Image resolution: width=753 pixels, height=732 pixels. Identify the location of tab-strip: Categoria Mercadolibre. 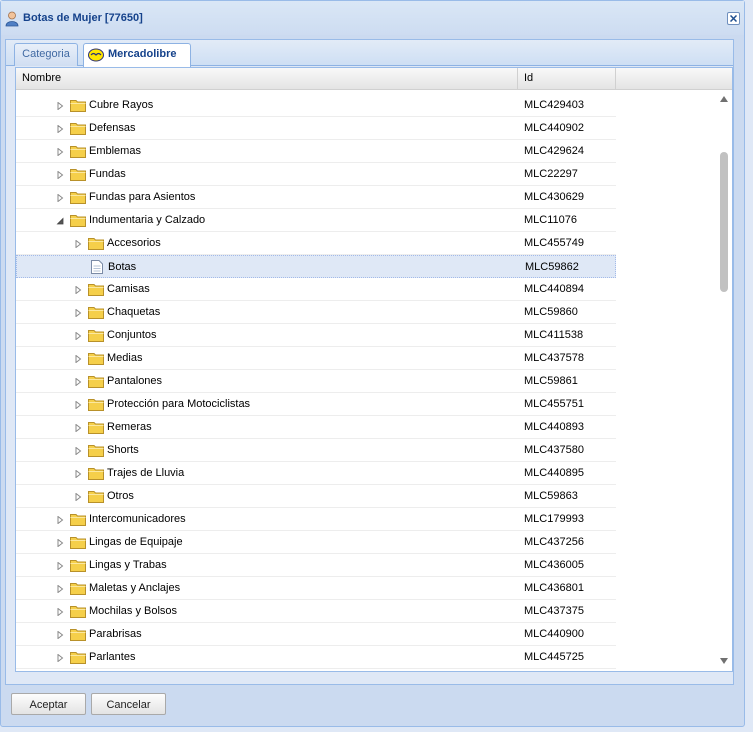
(369, 53).